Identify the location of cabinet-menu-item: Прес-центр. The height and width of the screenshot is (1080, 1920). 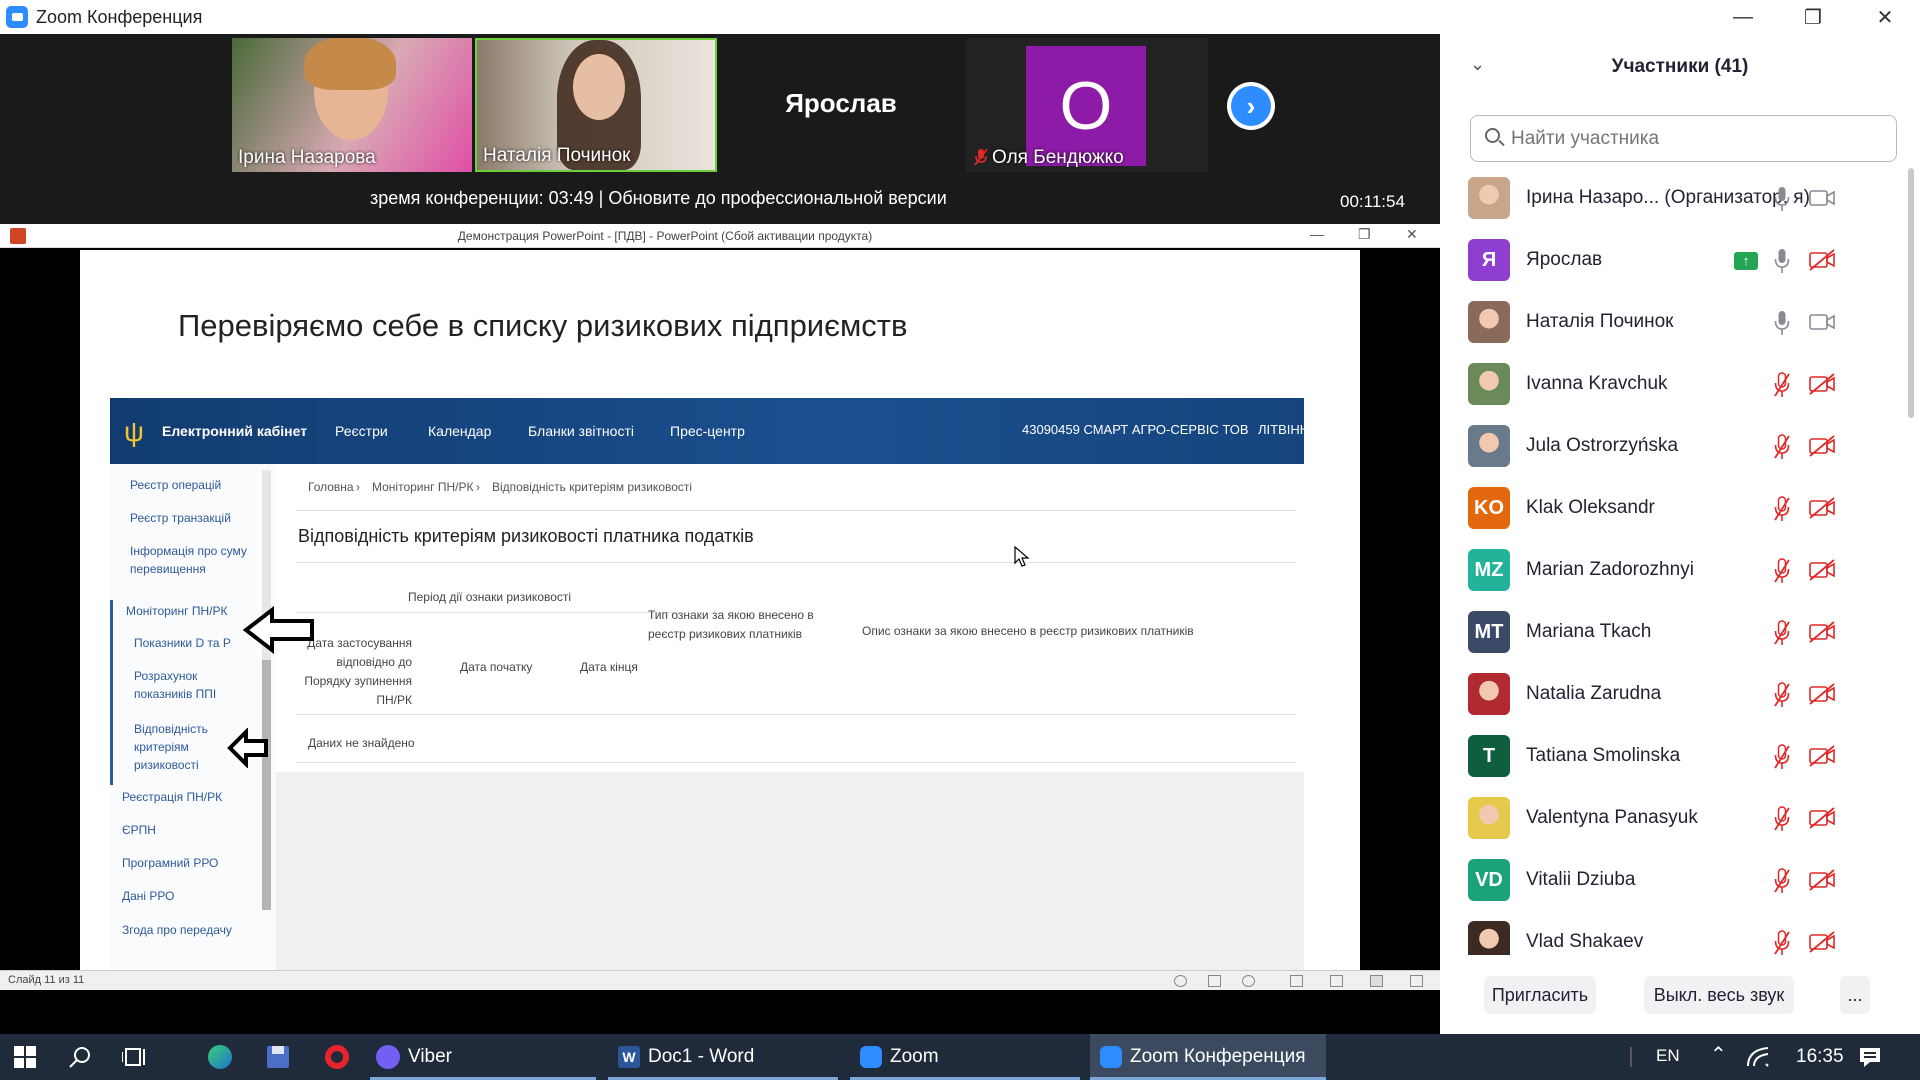
(707, 431).